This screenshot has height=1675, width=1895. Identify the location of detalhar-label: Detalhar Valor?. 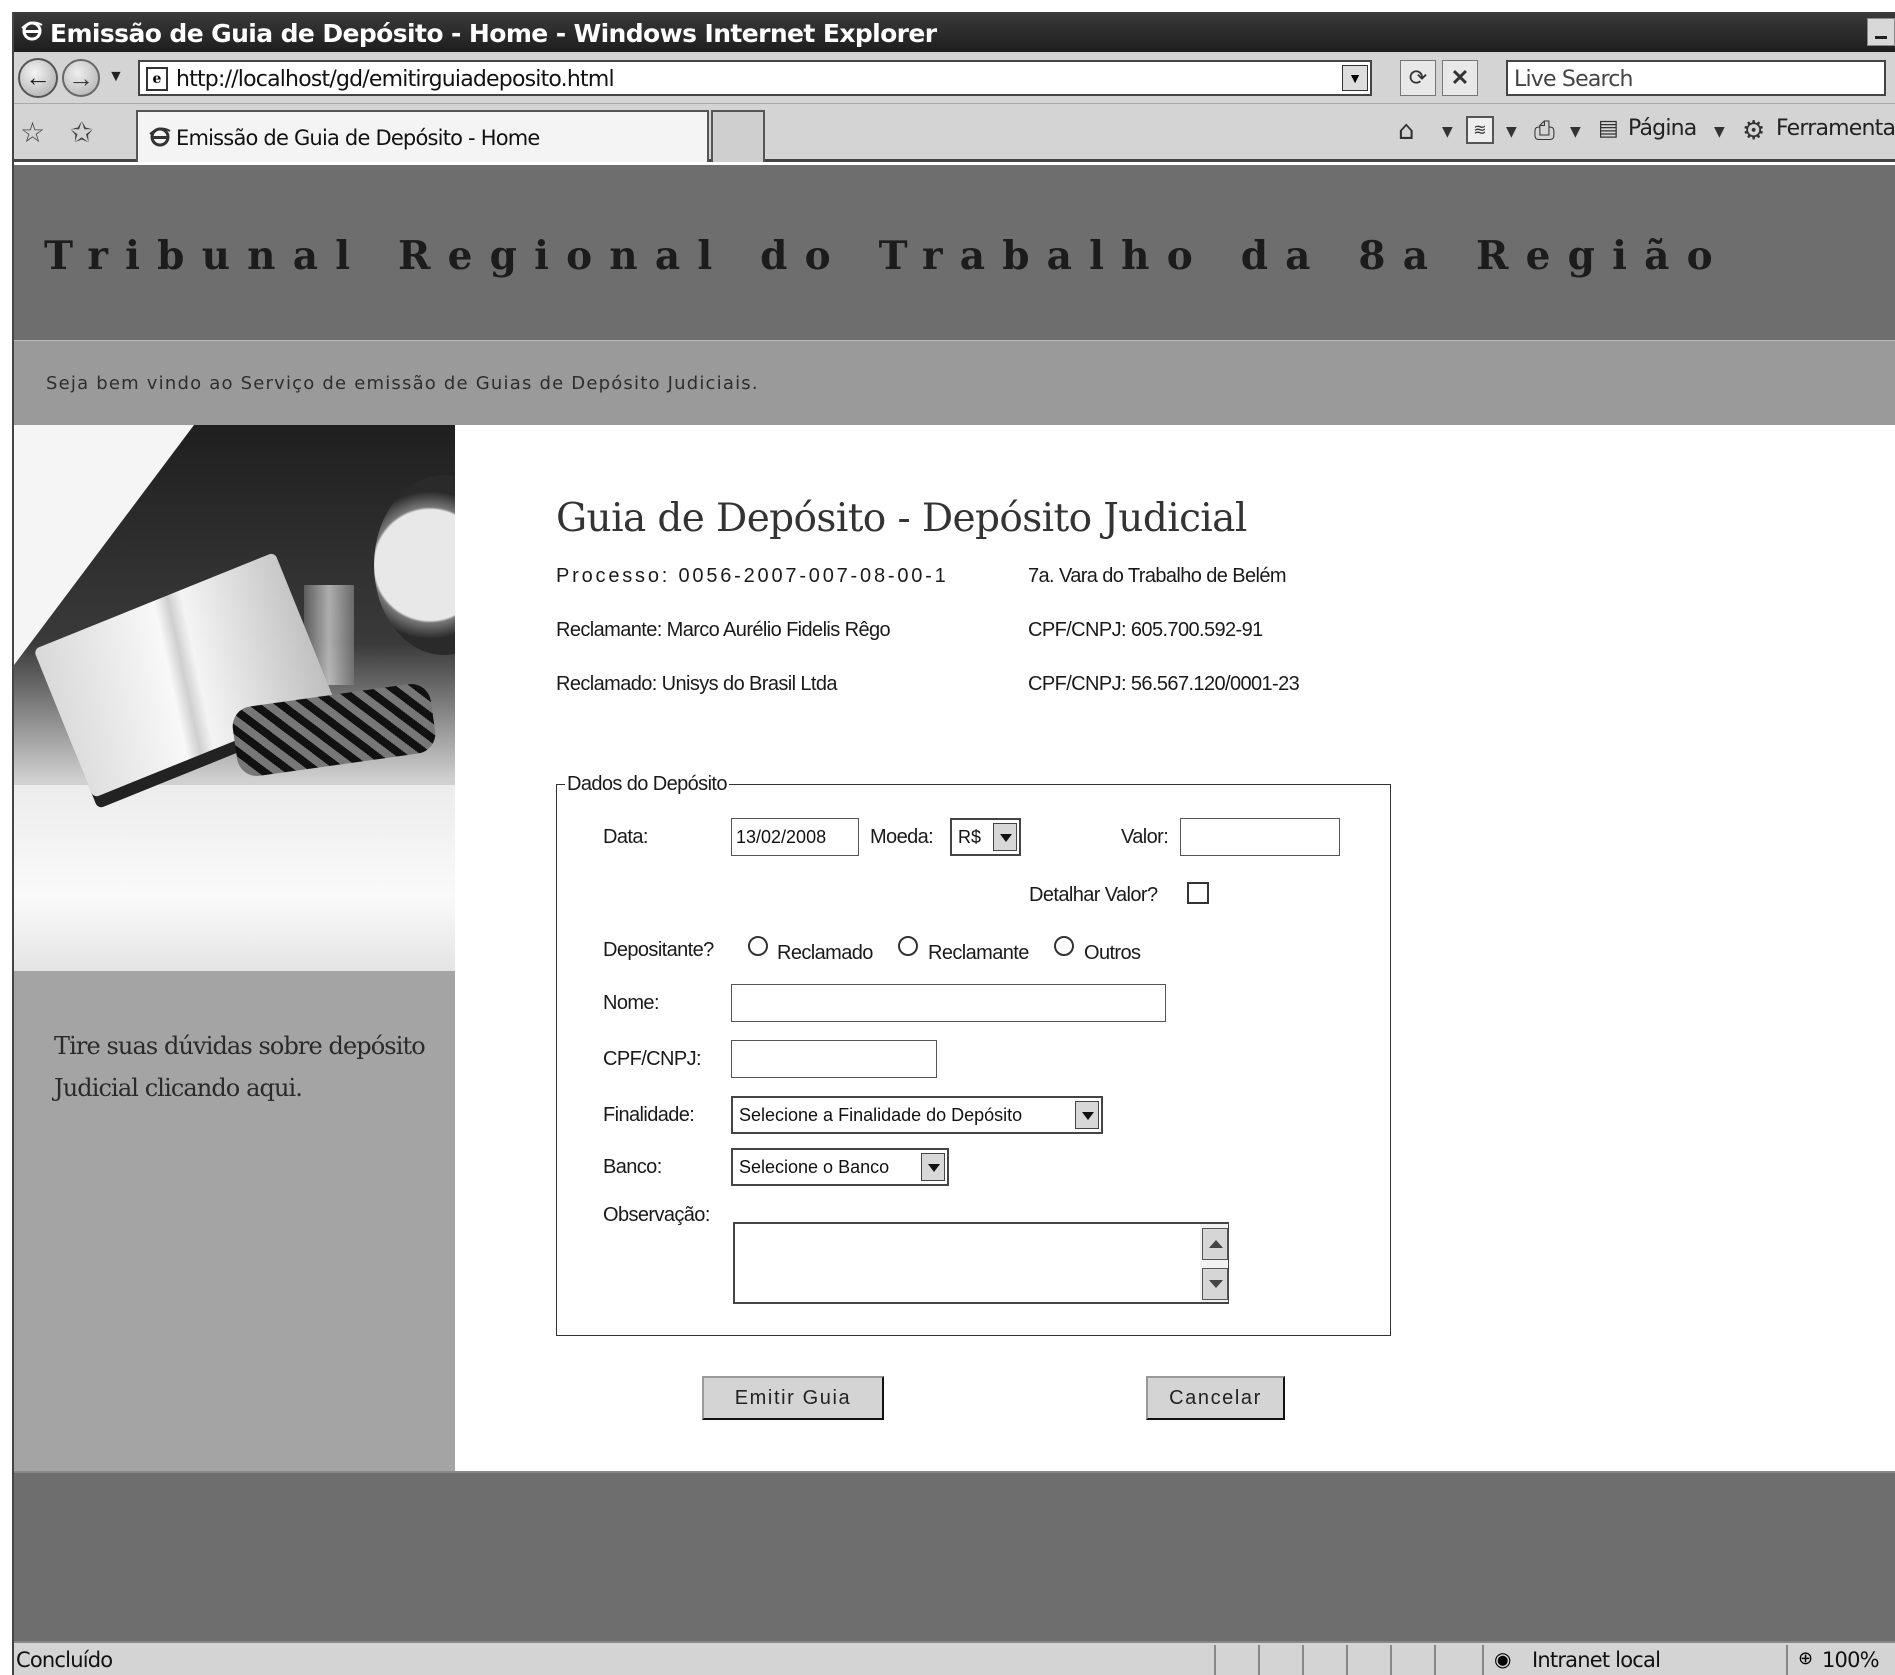
(1093, 895).